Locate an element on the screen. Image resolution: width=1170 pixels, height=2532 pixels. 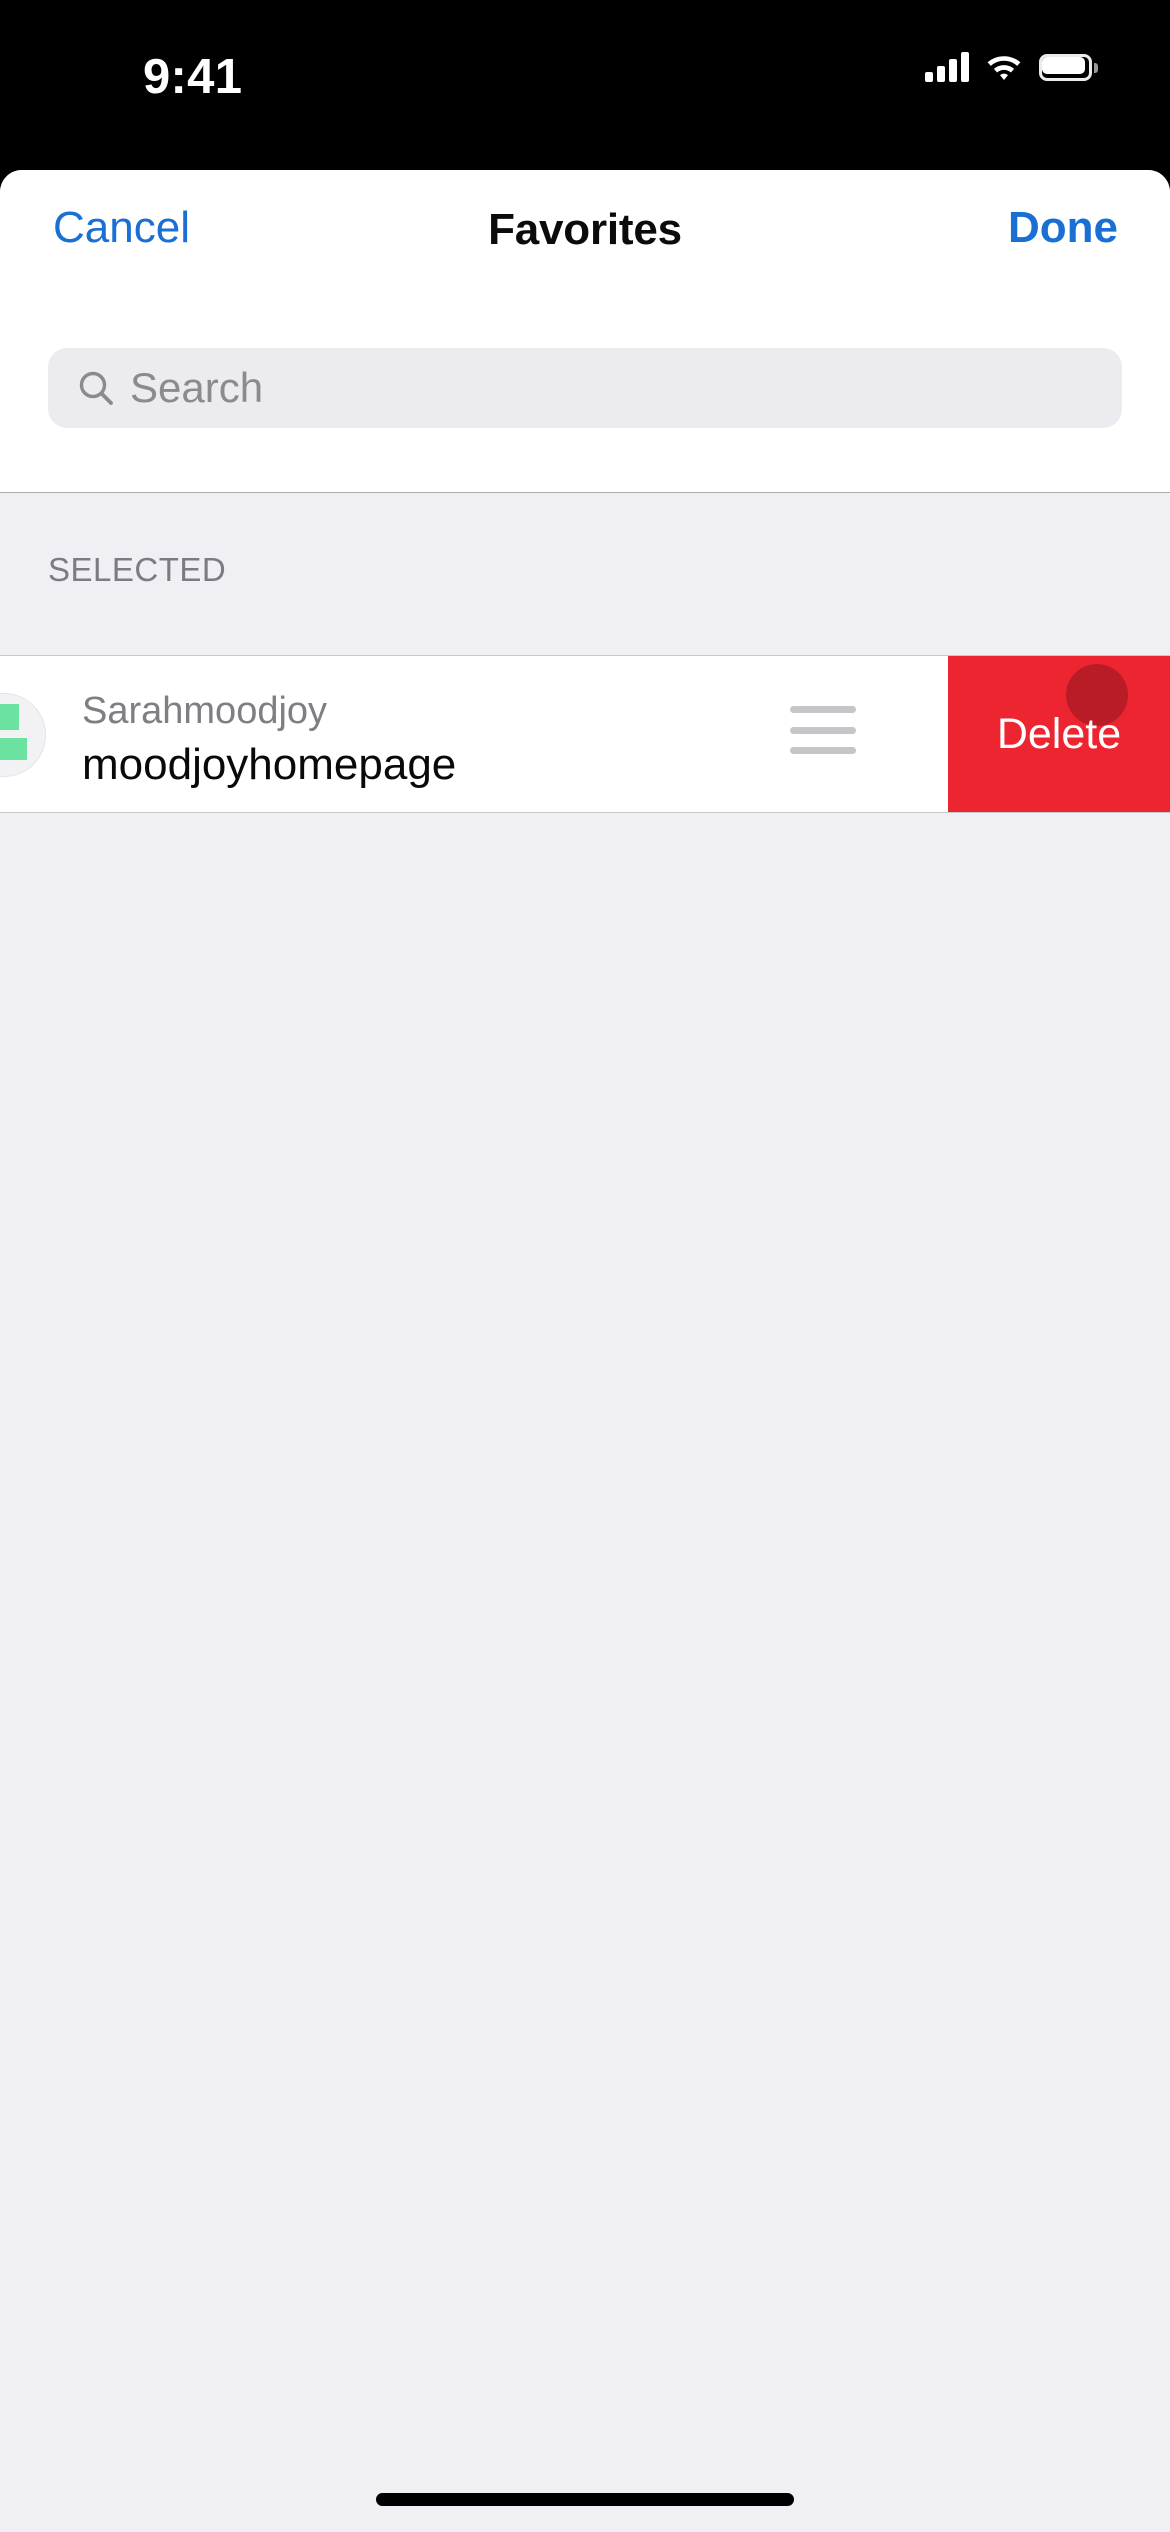
delete-button-label: Delete is located at coordinates (1059, 733).